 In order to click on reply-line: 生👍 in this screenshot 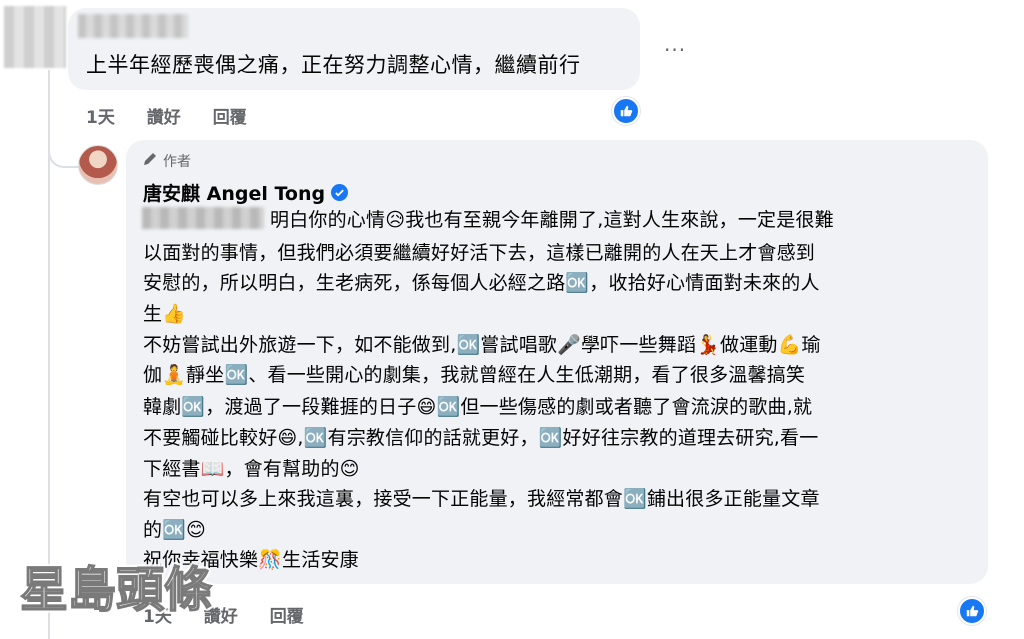, I will do `click(165, 314)`.